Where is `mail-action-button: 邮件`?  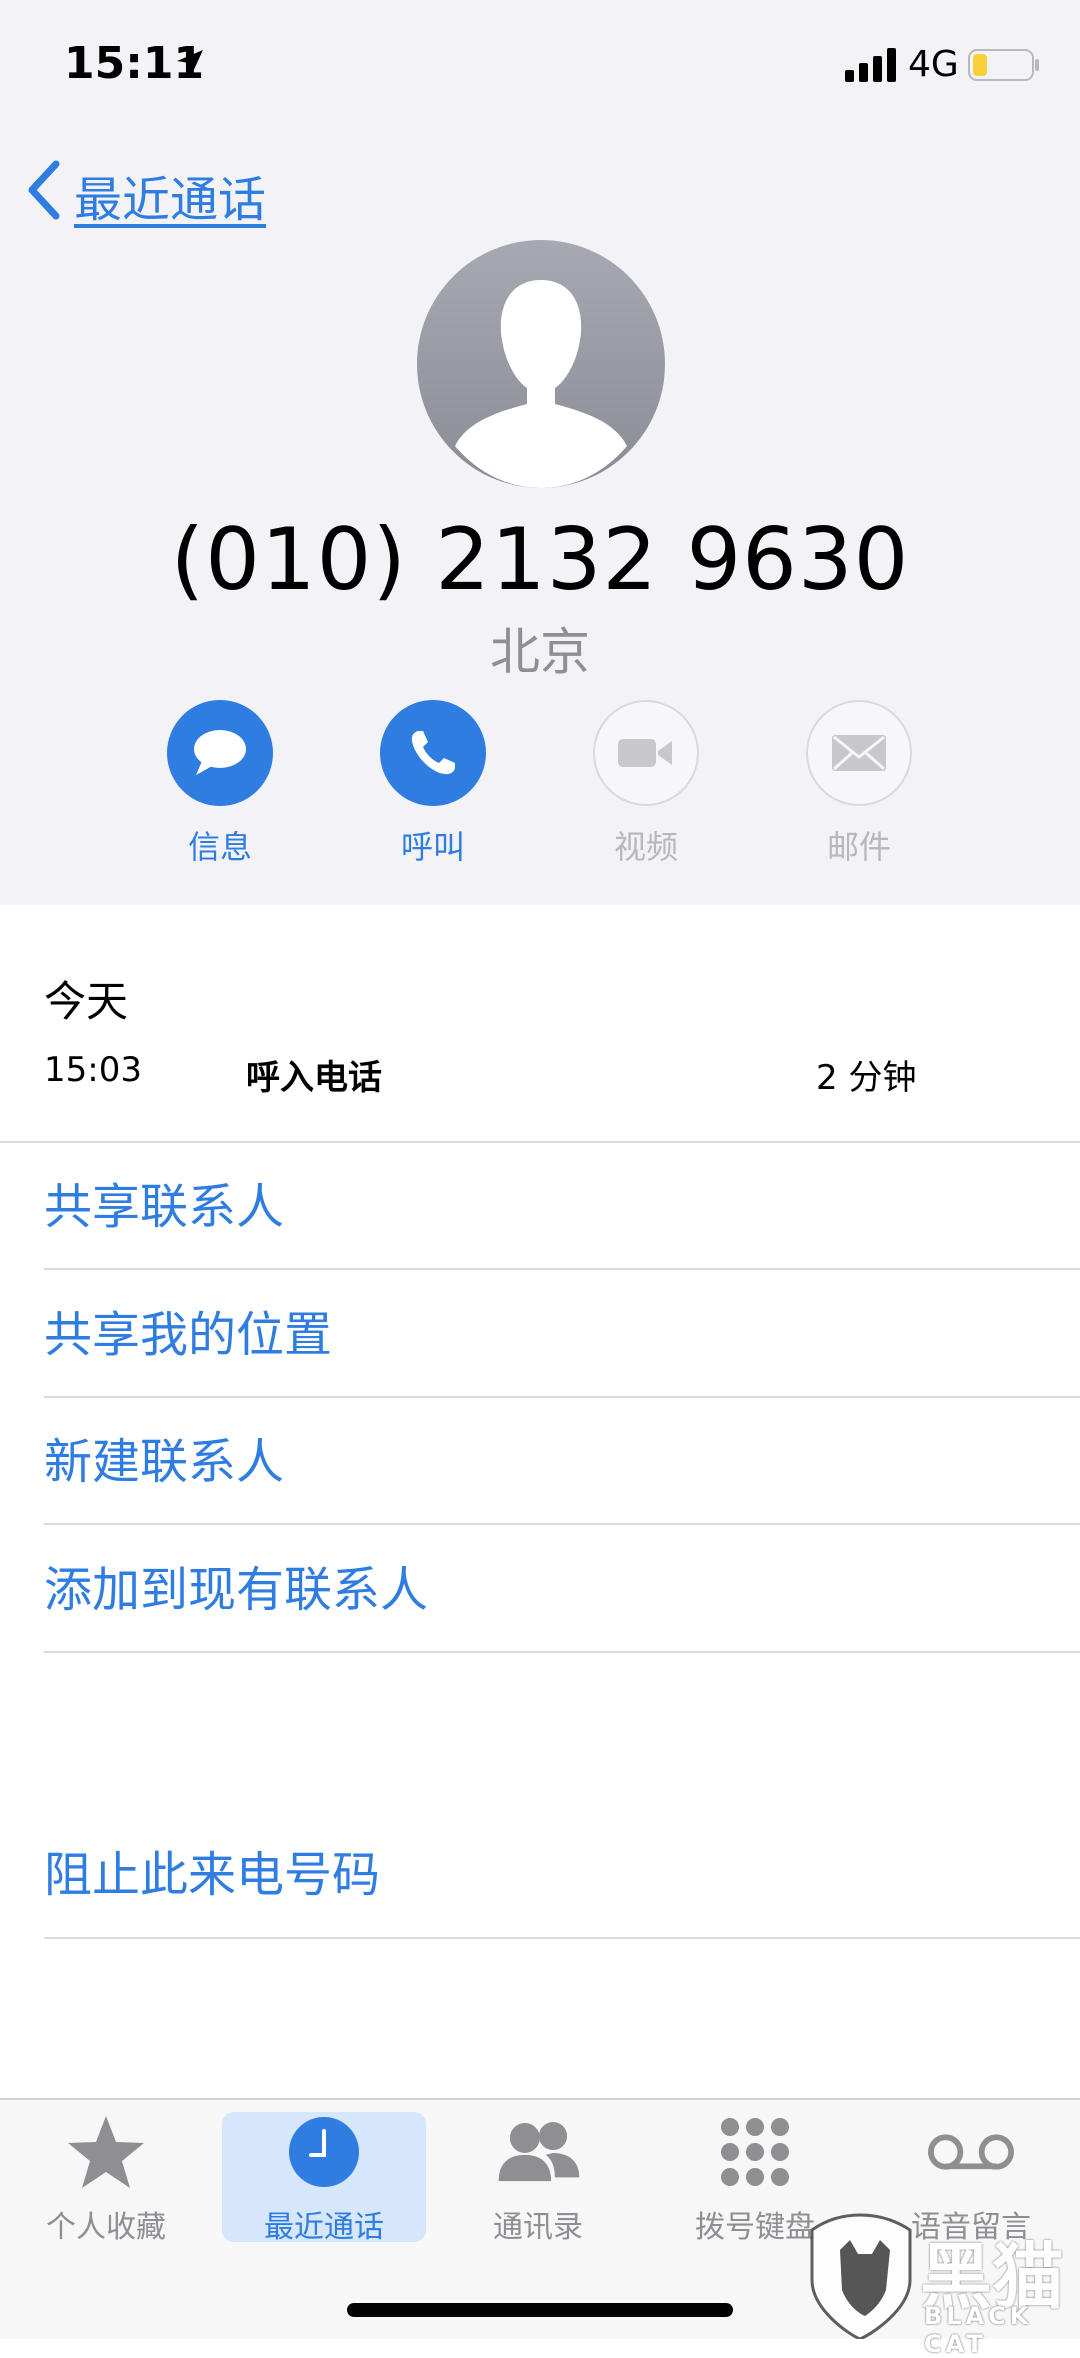 mail-action-button: 邮件 is located at coordinates (859, 784).